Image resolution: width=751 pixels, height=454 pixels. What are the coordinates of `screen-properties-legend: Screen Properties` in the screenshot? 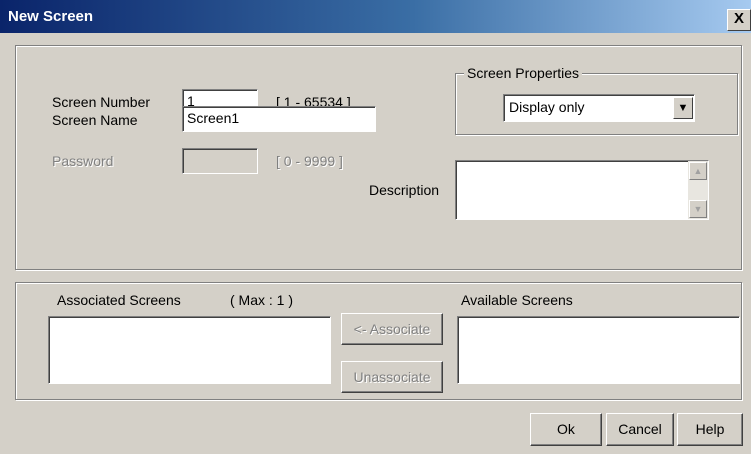 It's located at (523, 73).